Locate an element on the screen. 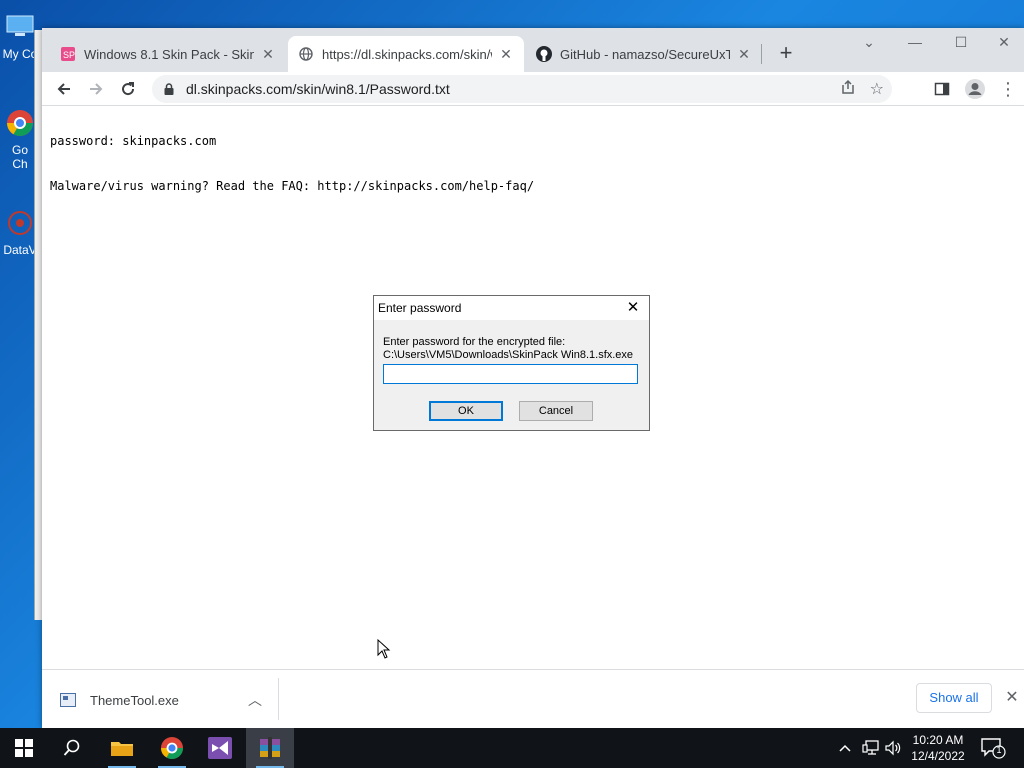 The width and height of the screenshot is (1024, 768). tab-title: https://dl.skinpacks.com/skin/wi is located at coordinates (407, 54).